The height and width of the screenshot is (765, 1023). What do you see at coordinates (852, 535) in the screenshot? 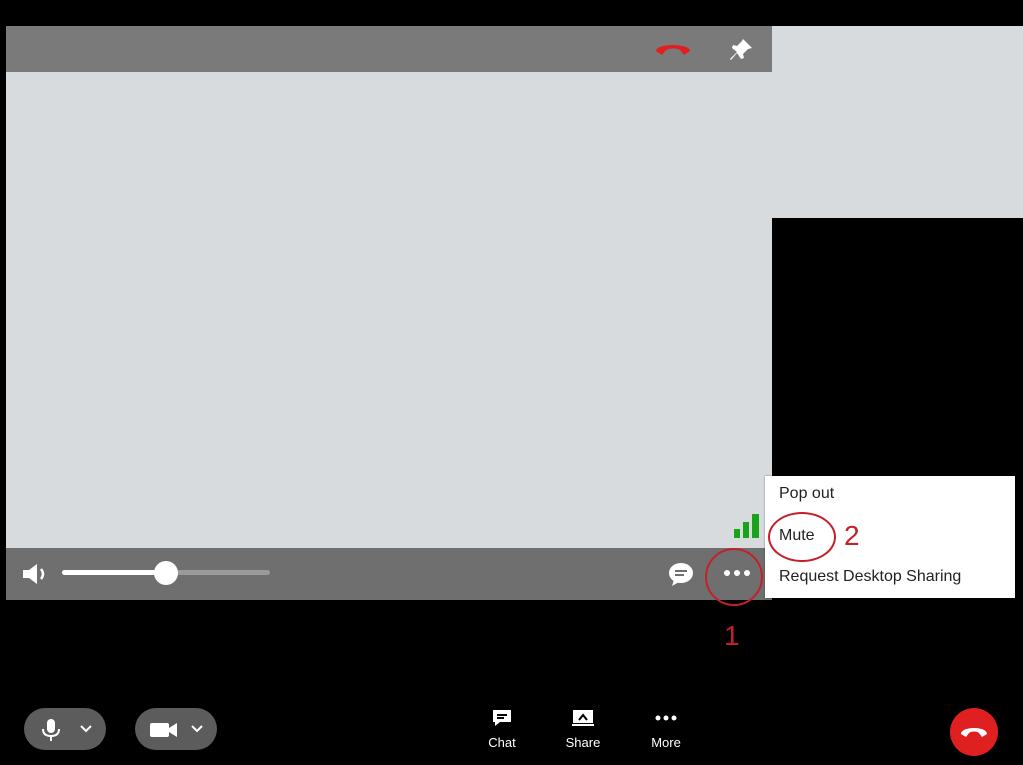
I see `annotation-number-2: 2` at bounding box center [852, 535].